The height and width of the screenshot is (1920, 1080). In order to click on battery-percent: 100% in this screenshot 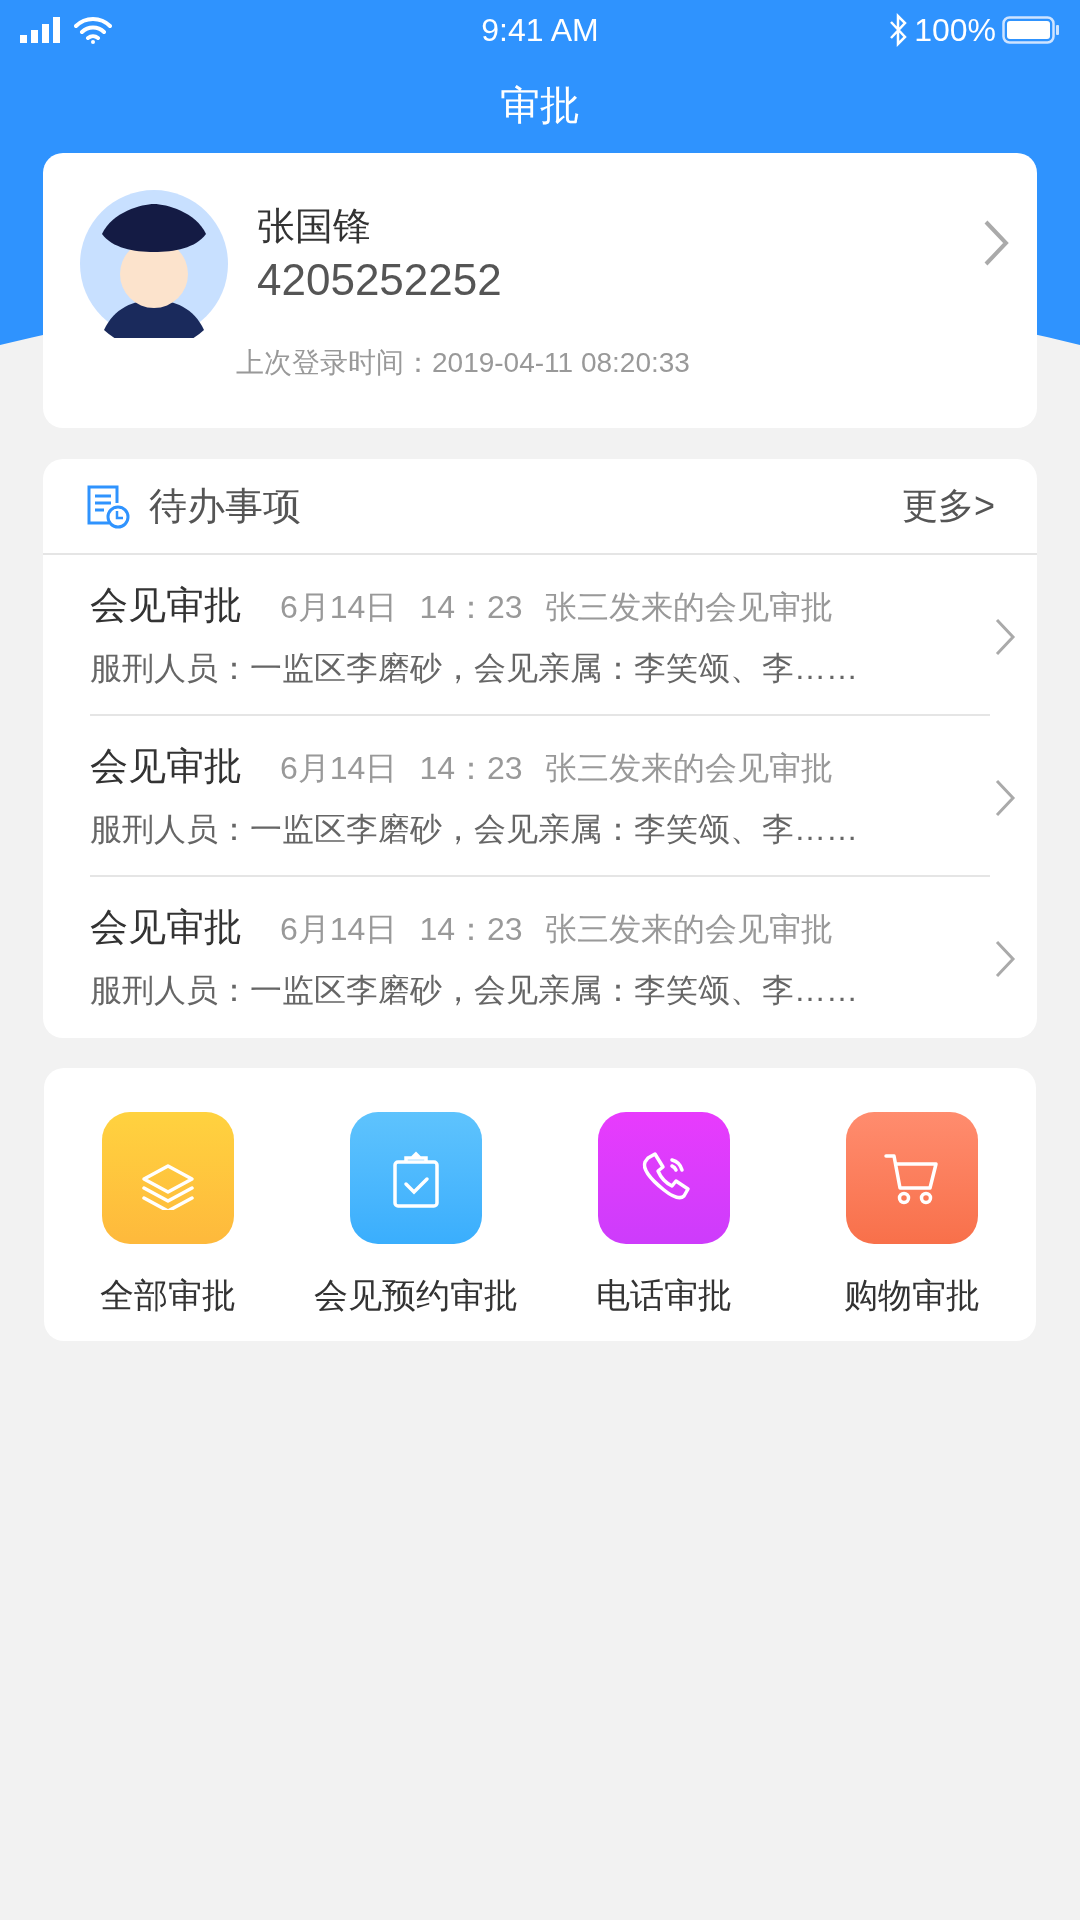, I will do `click(955, 30)`.